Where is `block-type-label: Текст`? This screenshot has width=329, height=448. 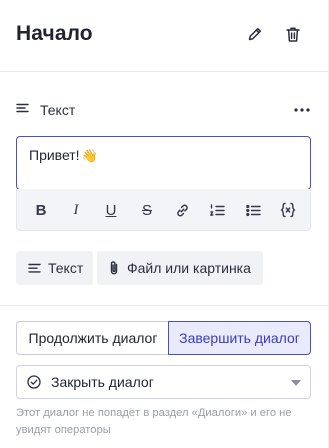
block-type-label: Текст is located at coordinates (58, 110).